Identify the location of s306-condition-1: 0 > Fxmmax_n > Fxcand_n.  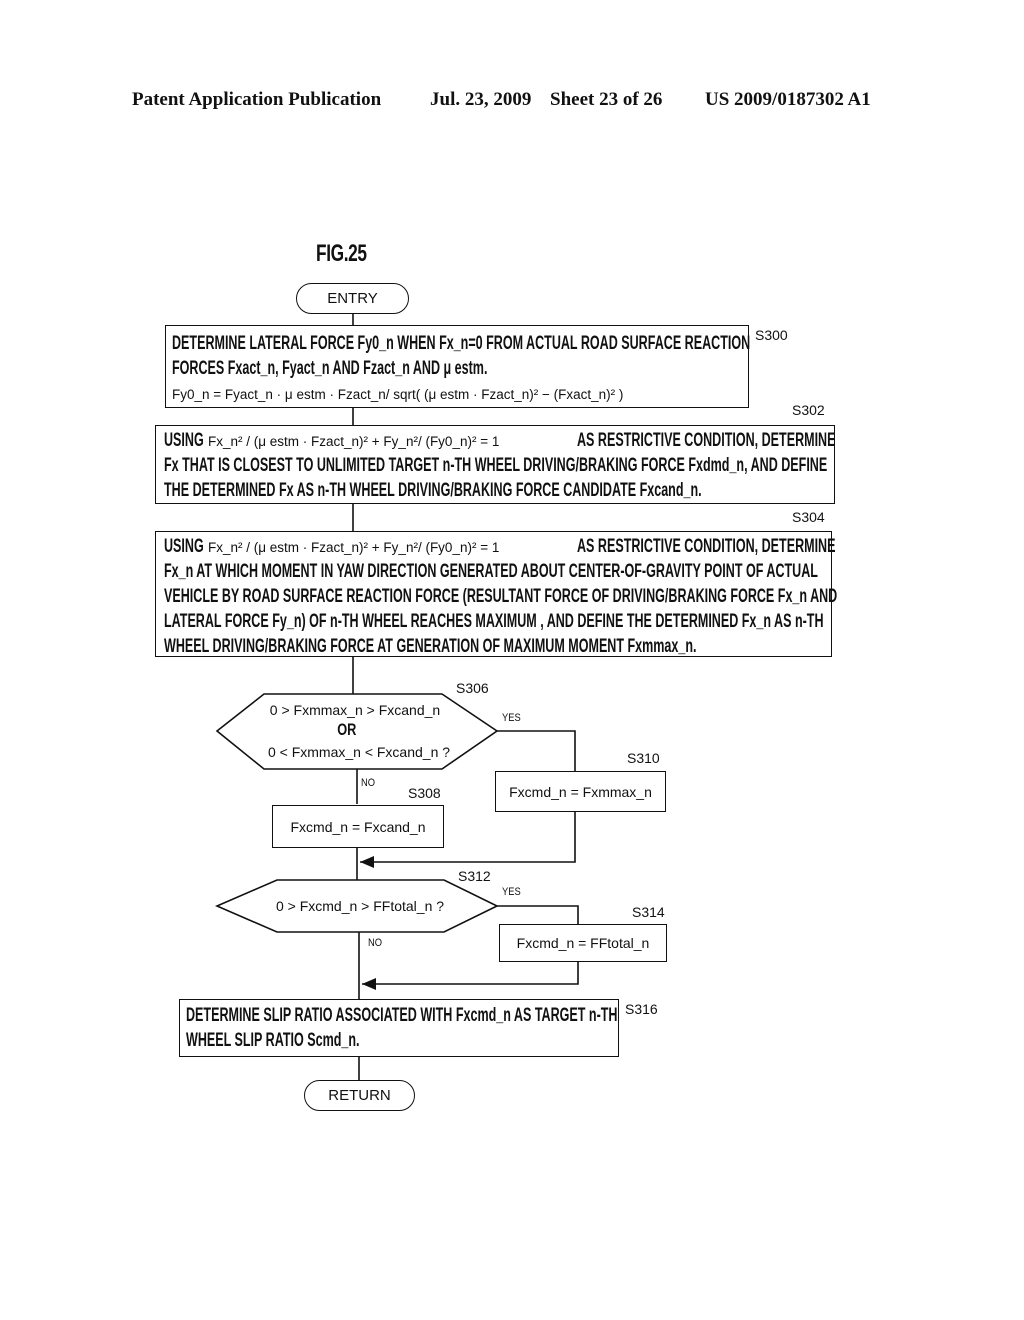
(355, 710).